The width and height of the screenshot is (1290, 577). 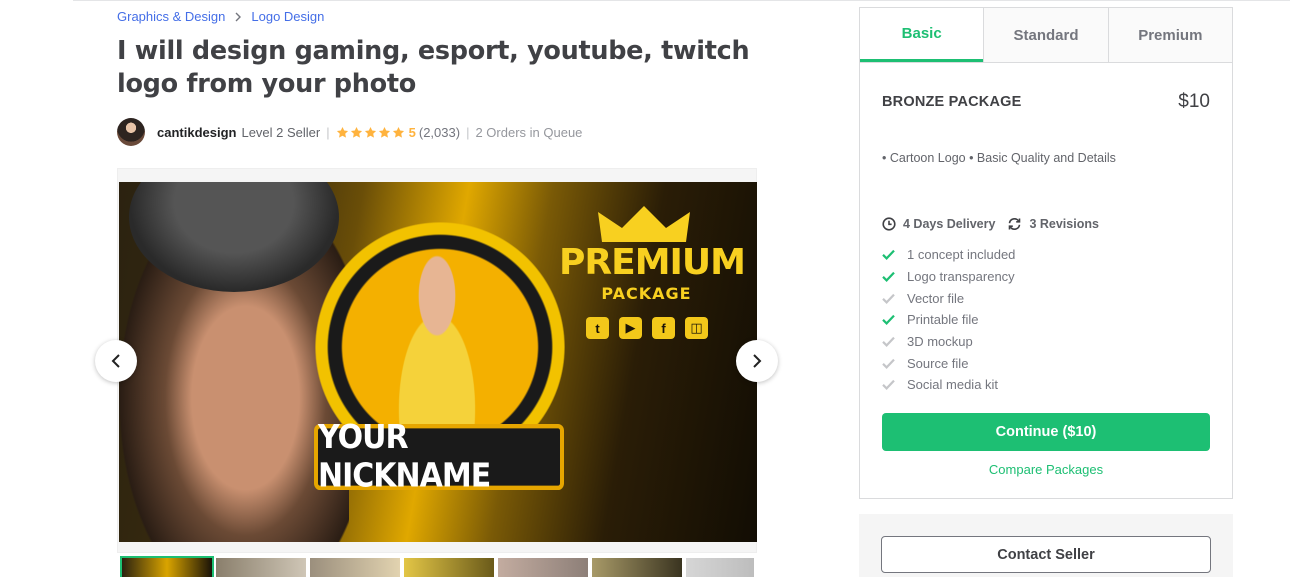 I want to click on feature-item: Social media kit, so click(x=948, y=385).